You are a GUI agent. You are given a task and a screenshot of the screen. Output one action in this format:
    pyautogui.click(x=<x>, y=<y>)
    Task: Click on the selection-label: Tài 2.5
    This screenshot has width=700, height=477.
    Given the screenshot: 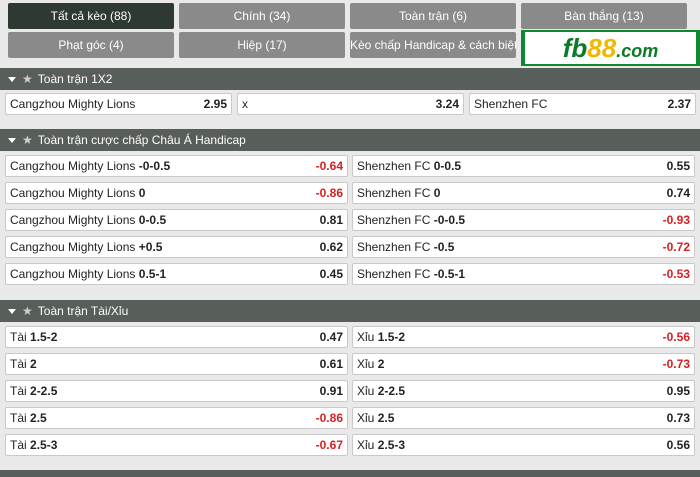 What is the action you would take?
    pyautogui.click(x=28, y=418)
    